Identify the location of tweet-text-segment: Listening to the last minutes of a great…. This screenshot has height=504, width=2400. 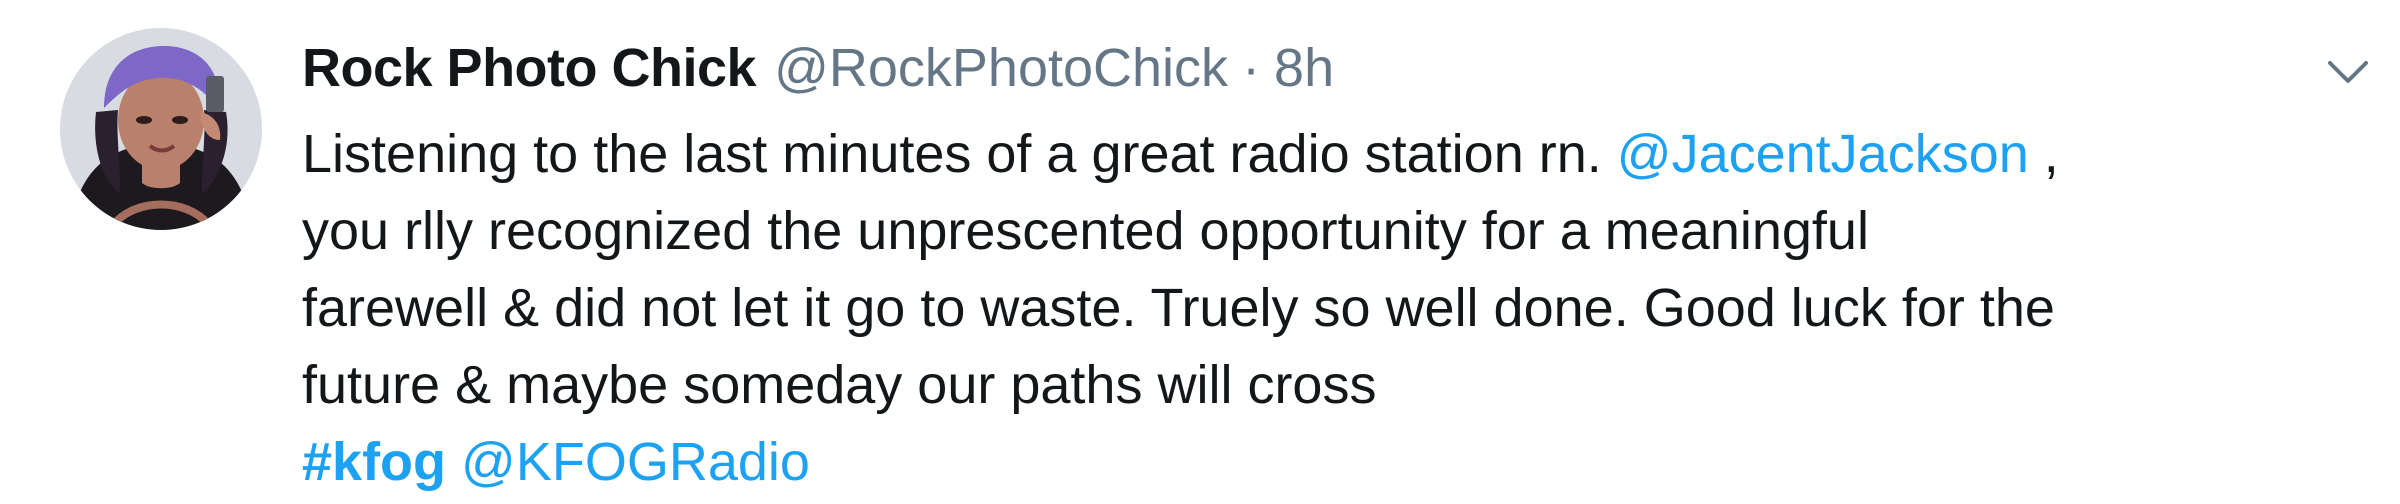
(952, 154).